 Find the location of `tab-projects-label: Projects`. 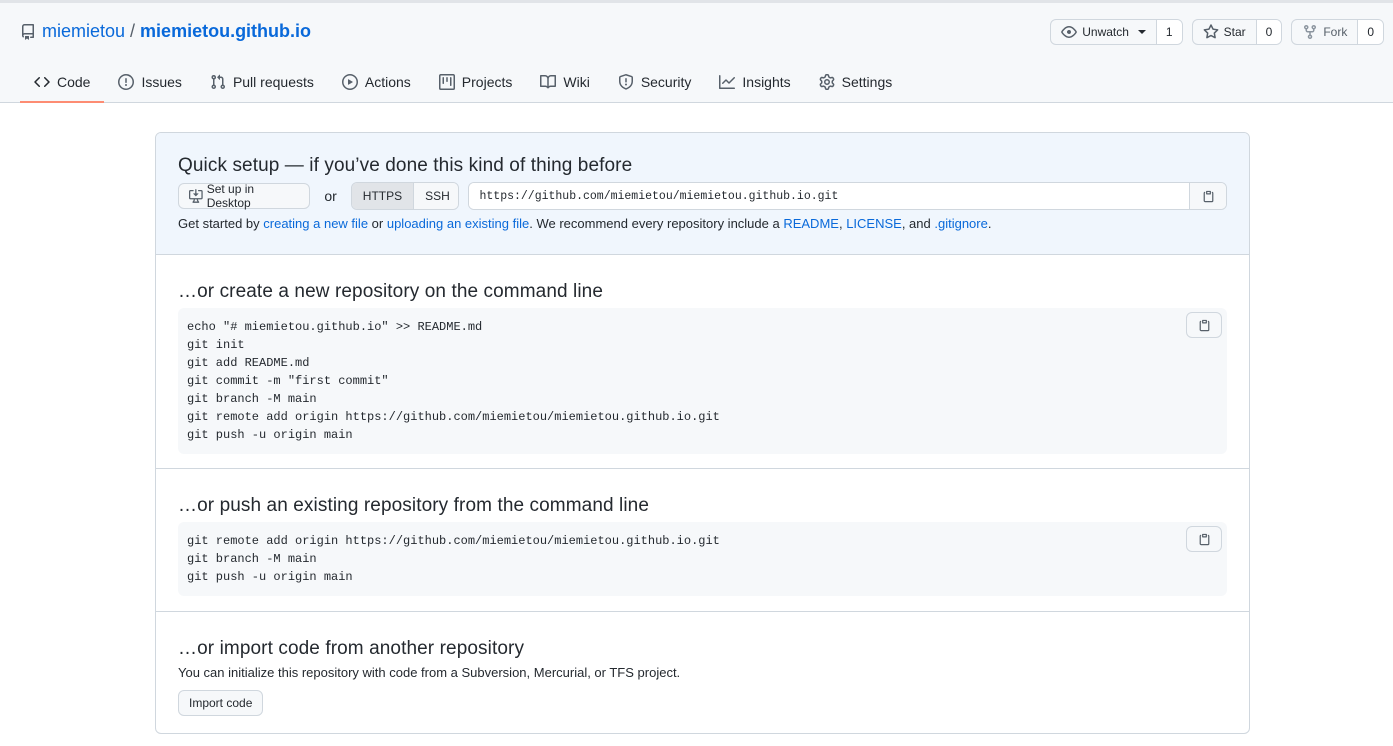

tab-projects-label: Projects is located at coordinates (487, 82).